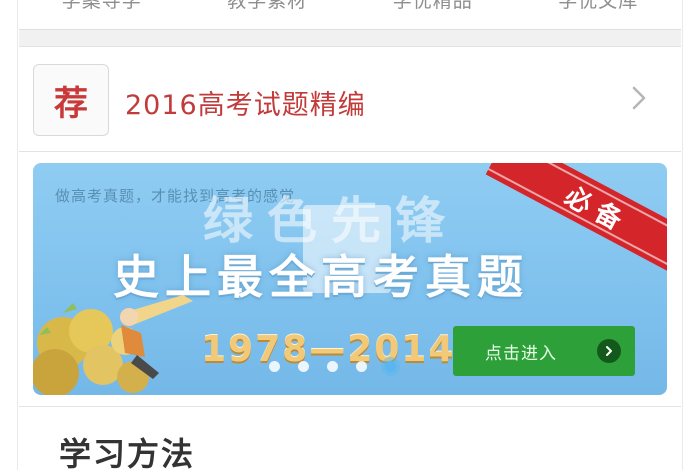  I want to click on tab-study-guide: 学案导学, so click(102, 6).